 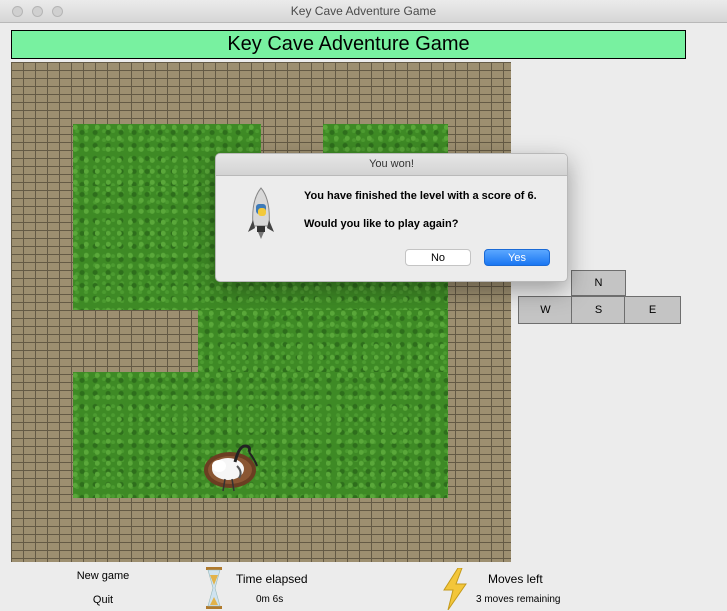 What do you see at coordinates (515, 579) in the screenshot?
I see `moves-left-label: Moves left` at bounding box center [515, 579].